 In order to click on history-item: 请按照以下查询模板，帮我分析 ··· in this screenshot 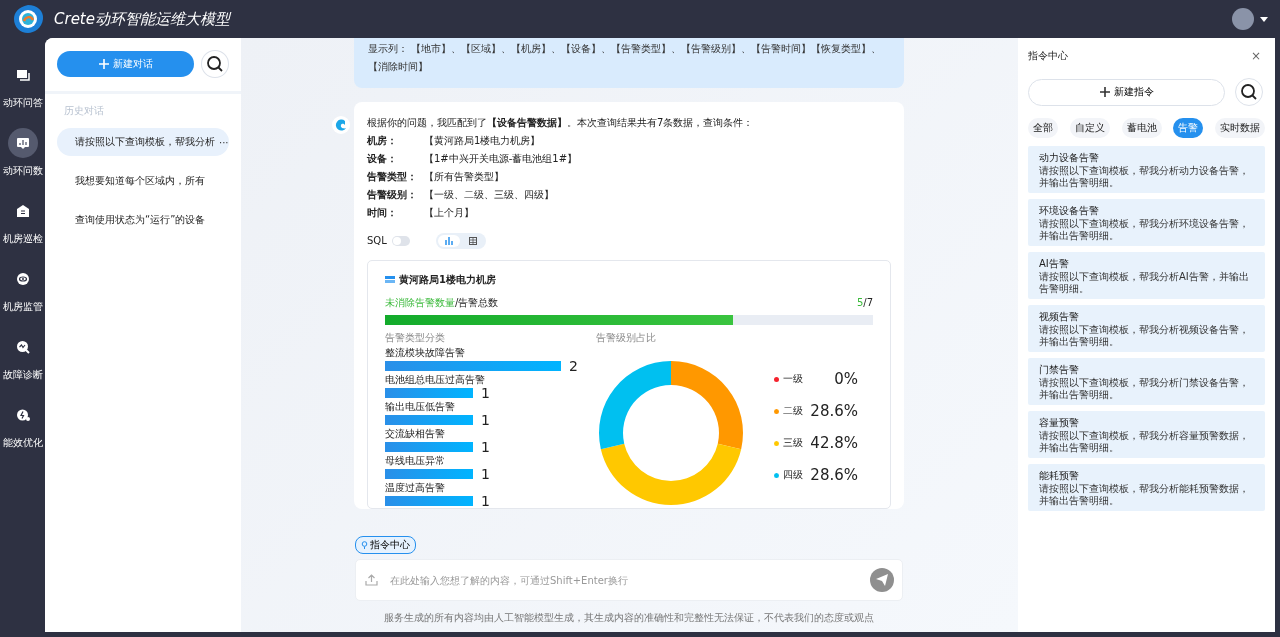, I will do `click(143, 142)`.